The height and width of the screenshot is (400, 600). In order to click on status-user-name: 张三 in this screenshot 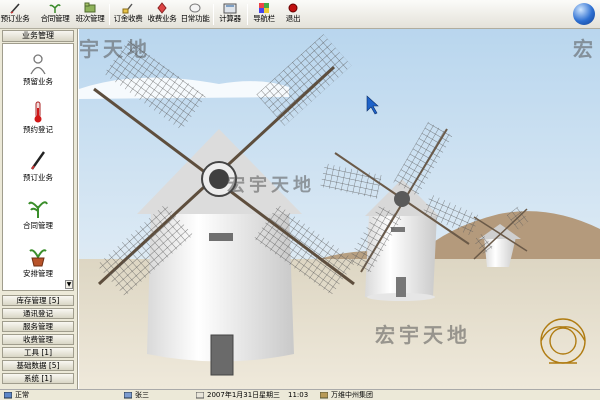, I will do `click(142, 395)`.